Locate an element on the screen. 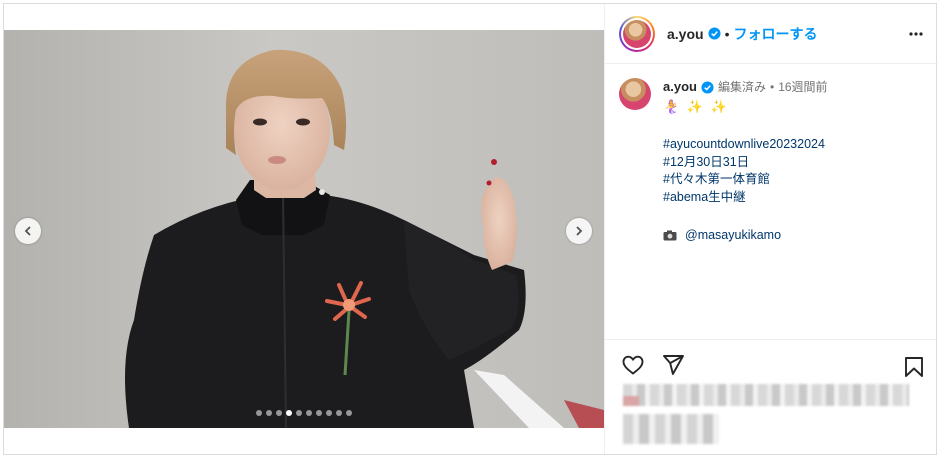  edited-label: 編集済み is located at coordinates (741, 87).